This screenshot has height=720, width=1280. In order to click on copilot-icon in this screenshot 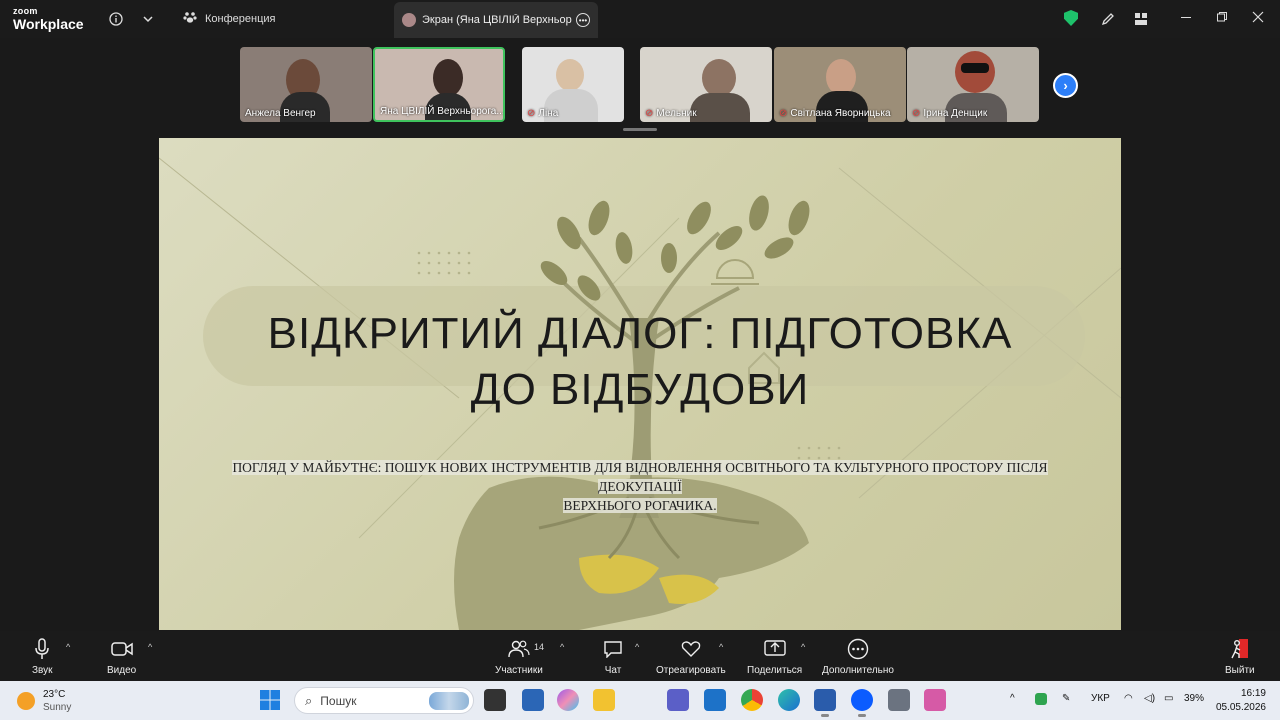, I will do `click(568, 700)`.